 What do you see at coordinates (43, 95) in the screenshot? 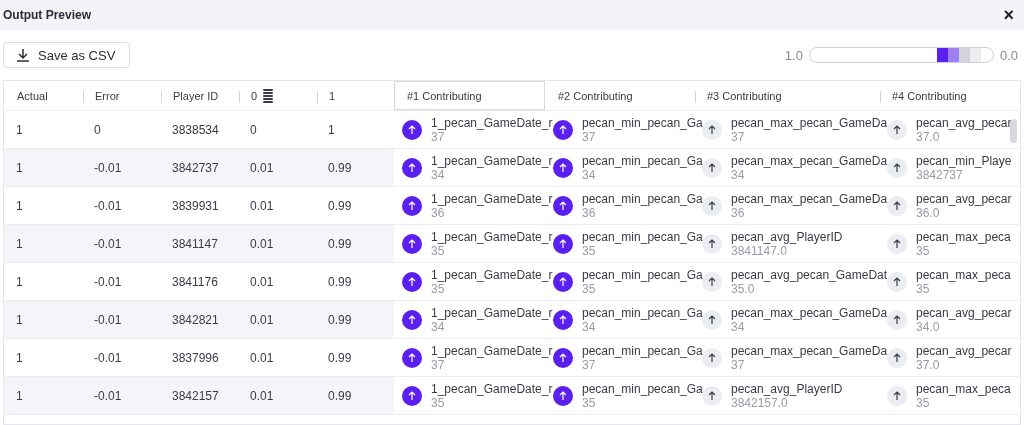
I see `column-header: Actual` at bounding box center [43, 95].